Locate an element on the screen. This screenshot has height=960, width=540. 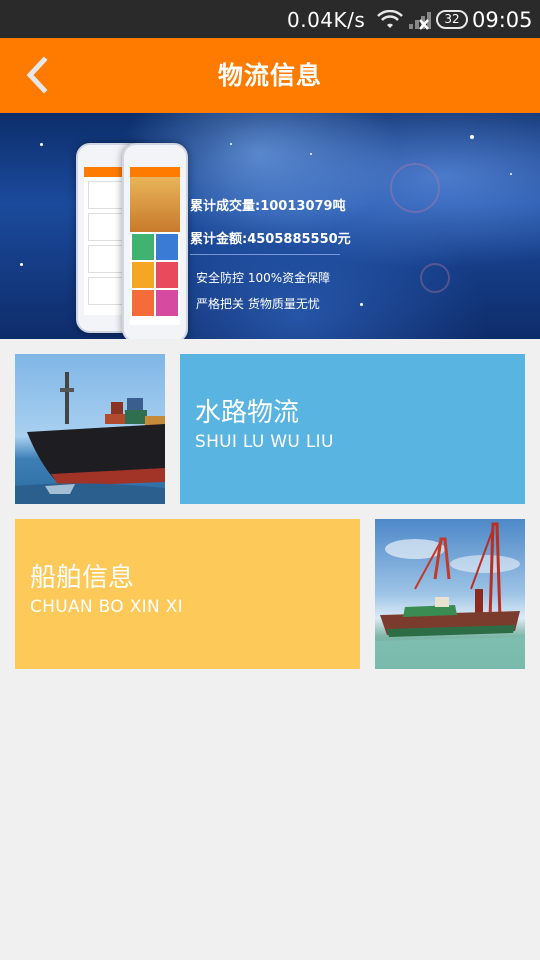
harbor-cranes-image is located at coordinates (450, 594).